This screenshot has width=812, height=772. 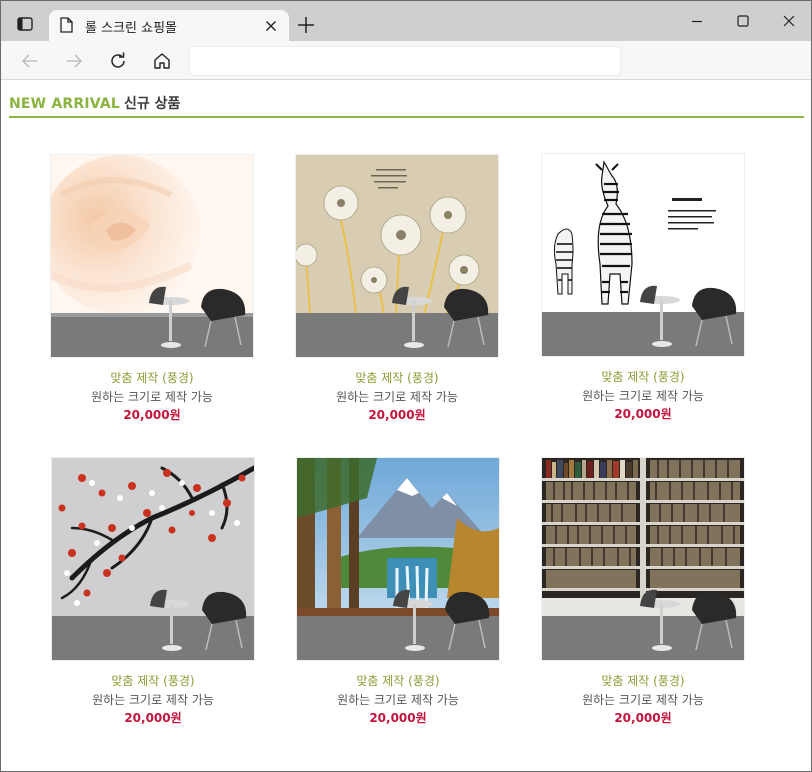 I want to click on tab-title: 롤 스크린 쇼핑몰, so click(x=131, y=28).